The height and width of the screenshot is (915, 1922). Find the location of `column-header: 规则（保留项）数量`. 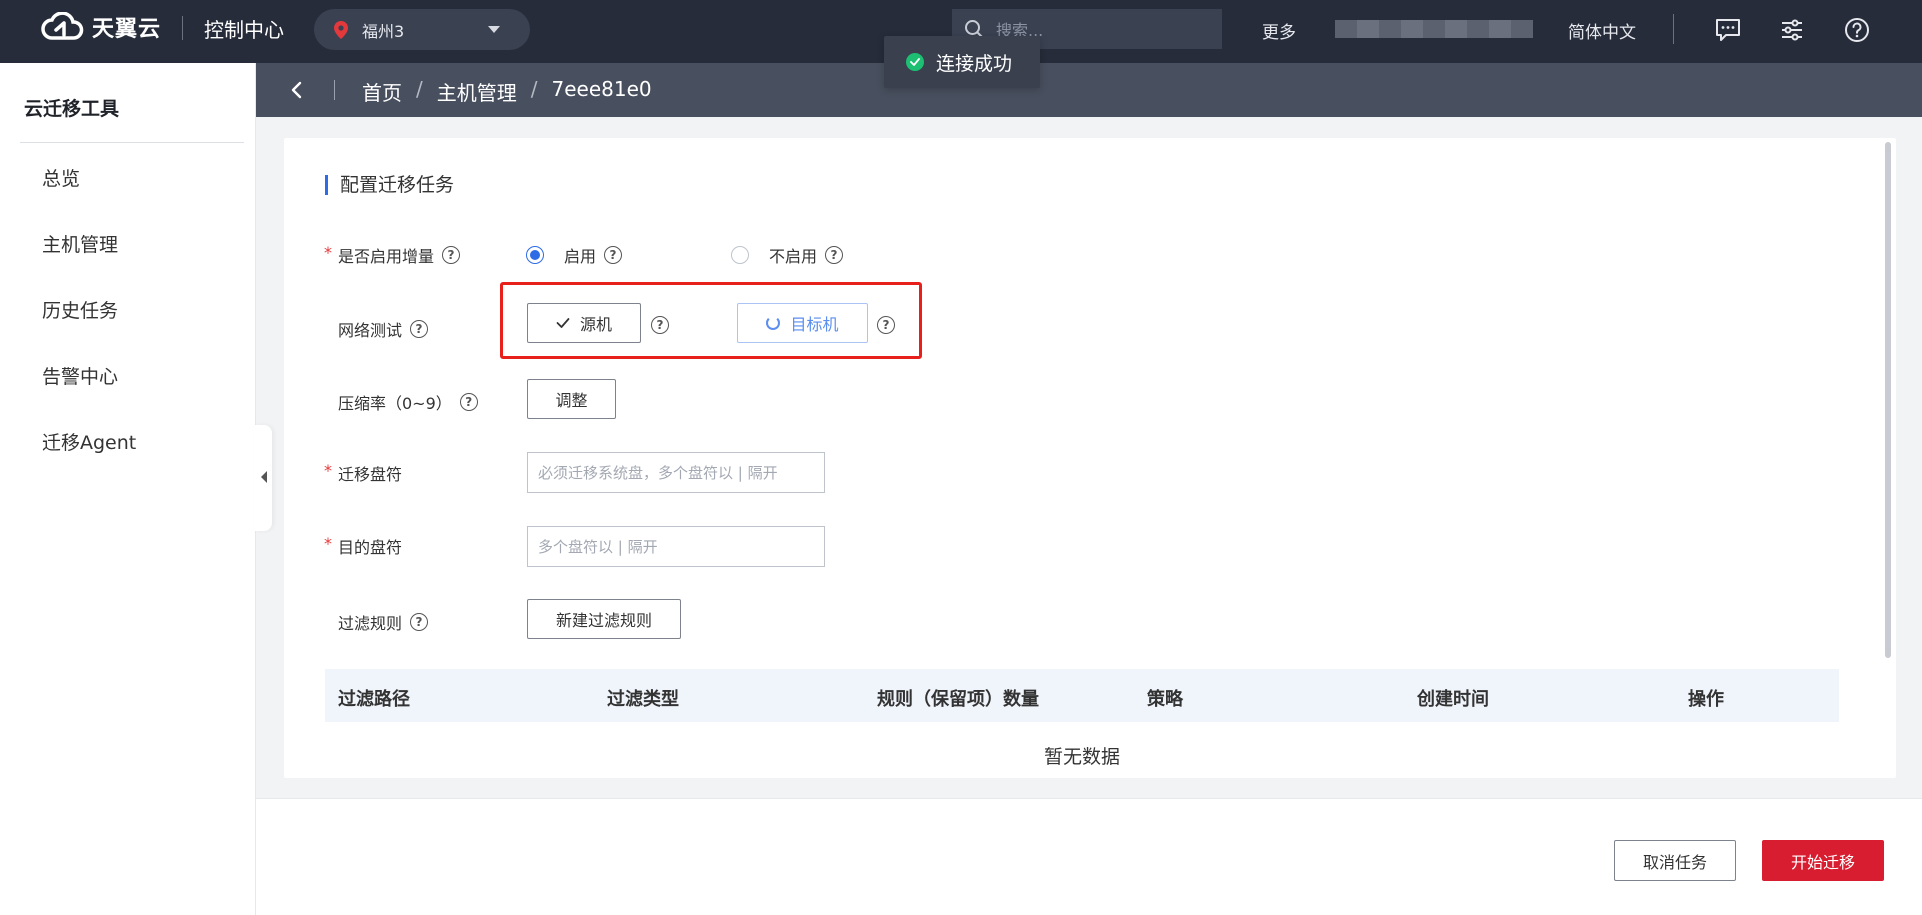

column-header: 规则（保留项）数量 is located at coordinates (958, 699).